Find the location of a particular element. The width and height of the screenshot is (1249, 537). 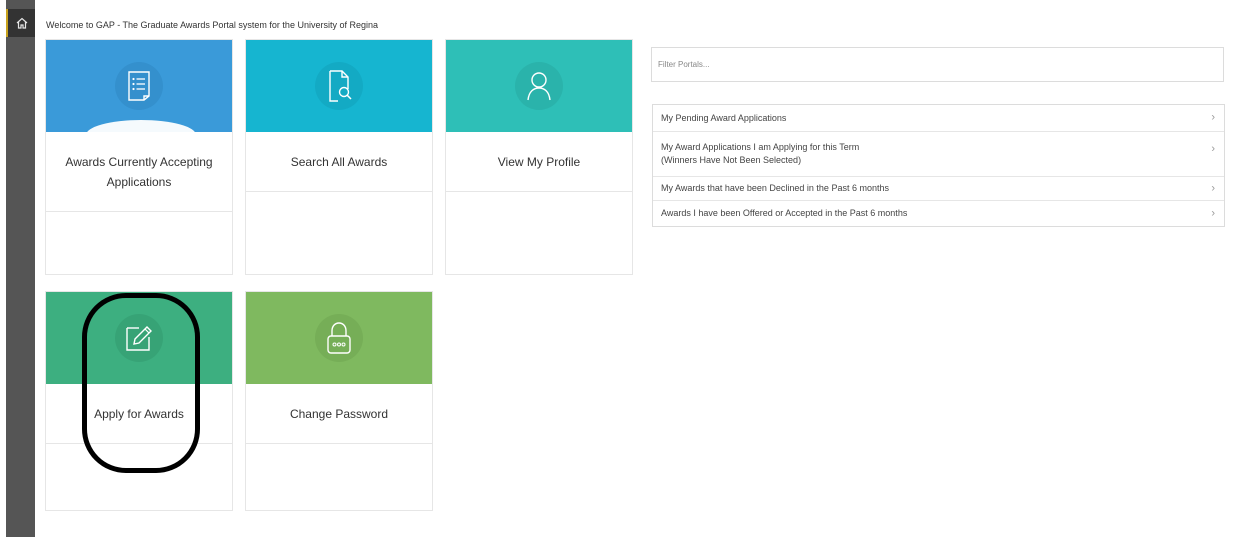

card-label: Search All Awards is located at coordinates (339, 162).